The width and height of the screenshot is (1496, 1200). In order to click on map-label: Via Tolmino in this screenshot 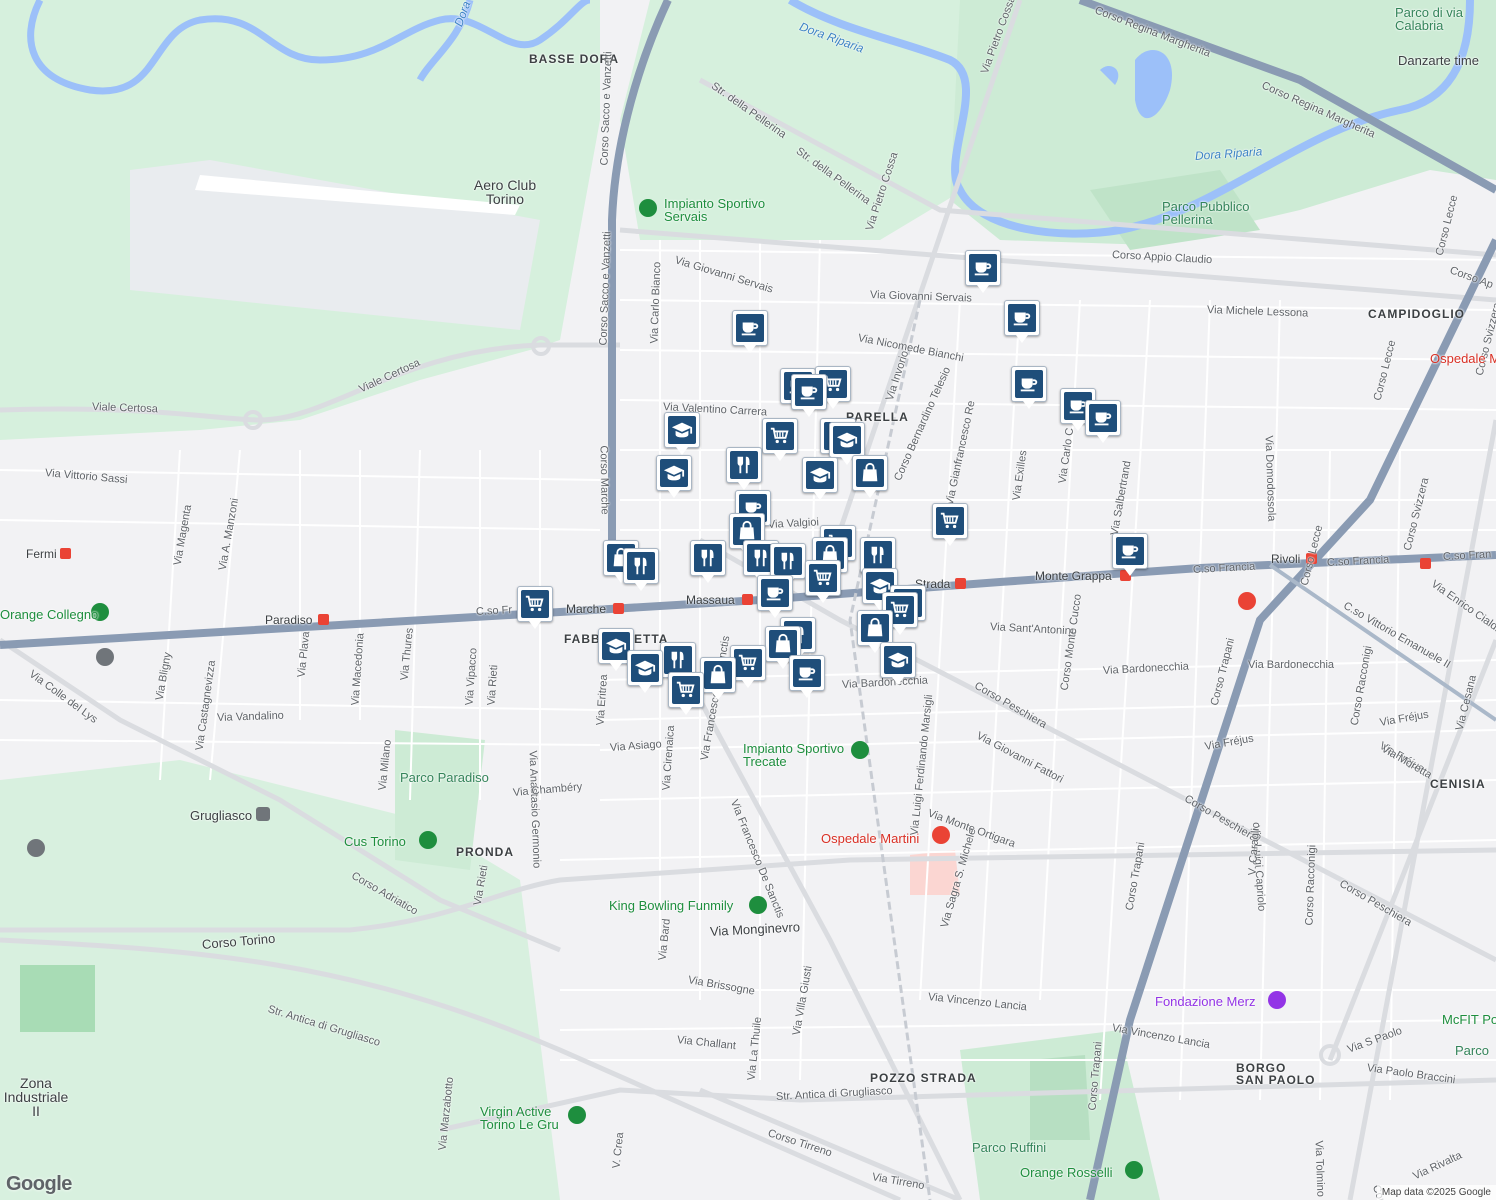, I will do `click(1319, 1169)`.